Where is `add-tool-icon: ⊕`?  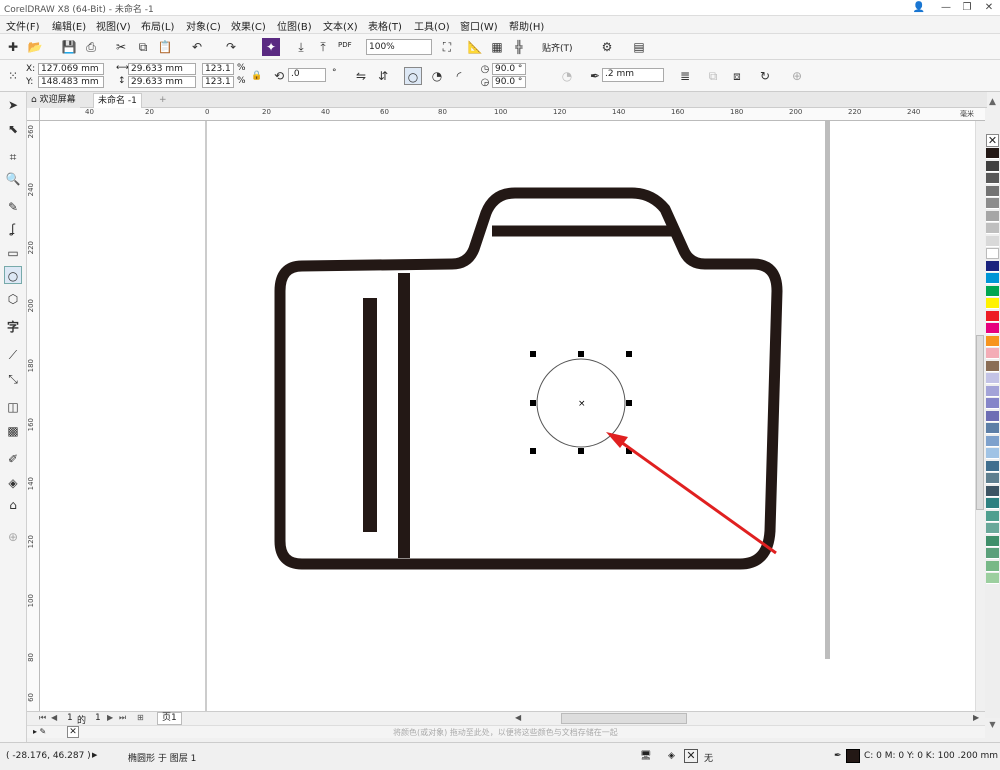
add-tool-icon: ⊕ is located at coordinates (13, 537).